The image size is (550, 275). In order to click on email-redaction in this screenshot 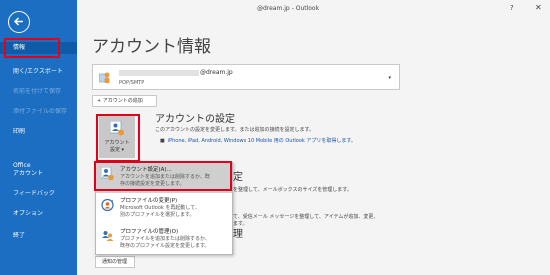, I will do `click(159, 72)`.